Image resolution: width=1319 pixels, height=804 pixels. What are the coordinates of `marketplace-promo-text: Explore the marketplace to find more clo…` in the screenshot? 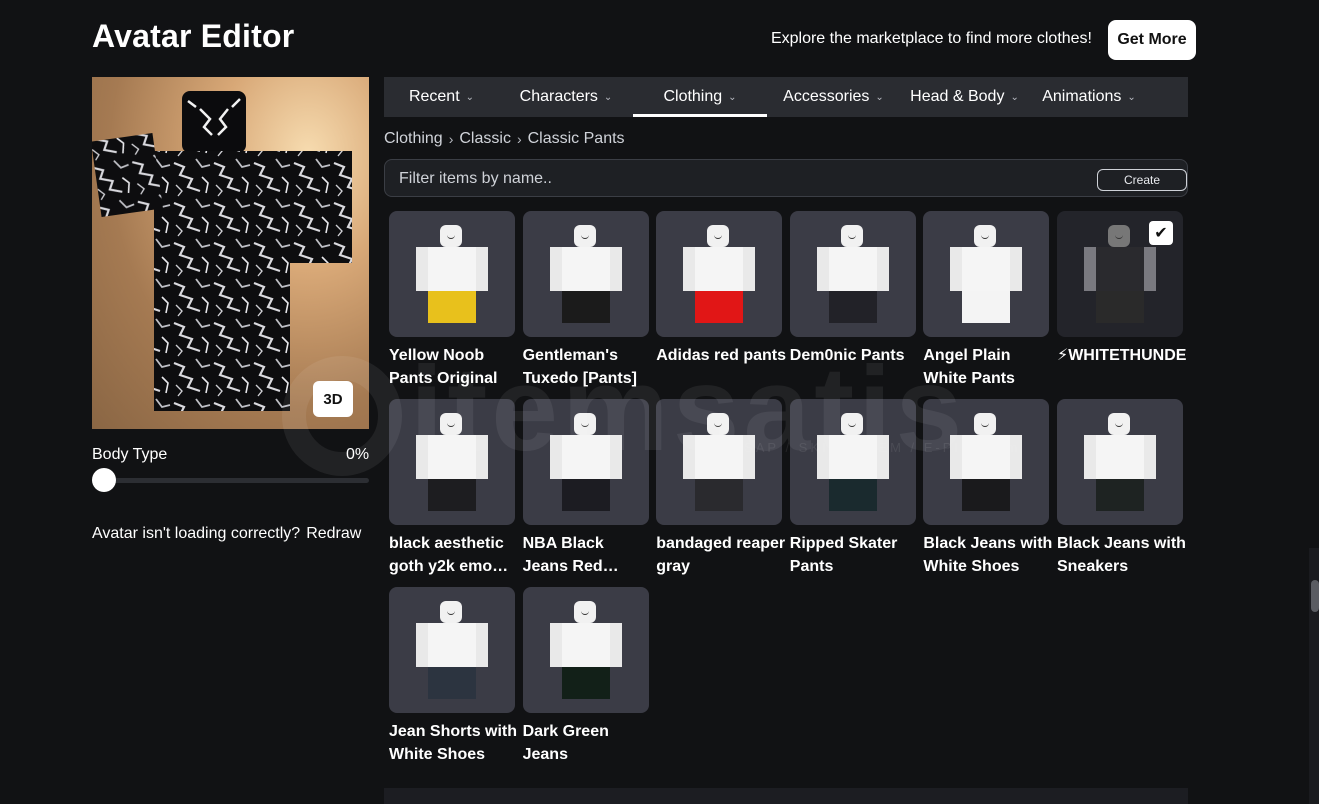 It's located at (931, 38).